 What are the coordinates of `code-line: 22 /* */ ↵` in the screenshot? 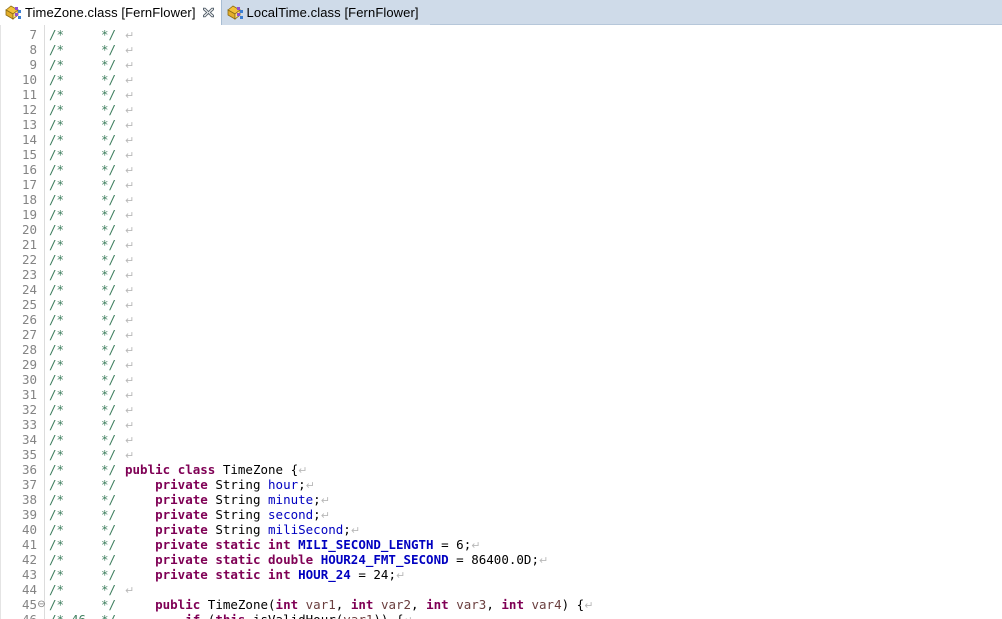 It's located at (501, 259).